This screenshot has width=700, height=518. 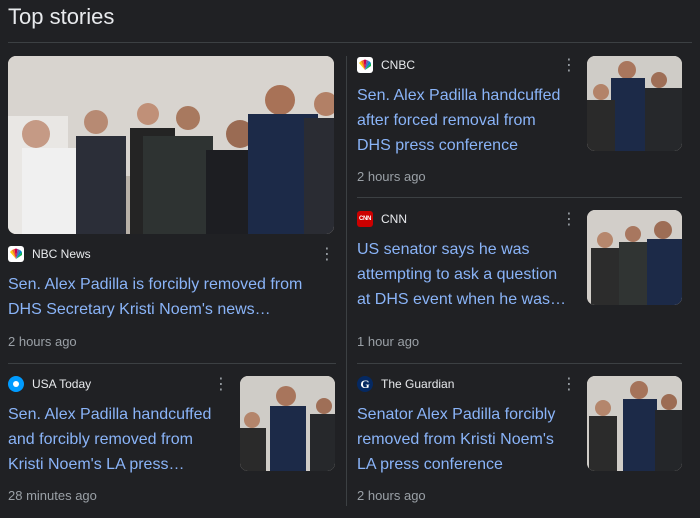 I want to click on guardian-logo-text: G, so click(x=365, y=383).